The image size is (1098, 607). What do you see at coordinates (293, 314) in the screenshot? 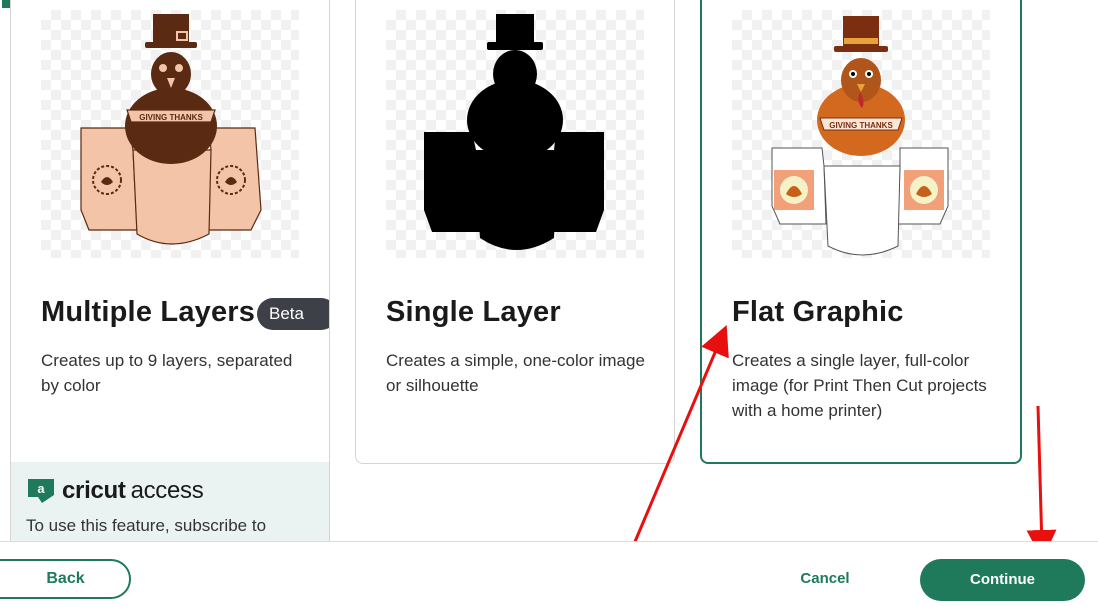
I see `beta-badge: Beta` at bounding box center [293, 314].